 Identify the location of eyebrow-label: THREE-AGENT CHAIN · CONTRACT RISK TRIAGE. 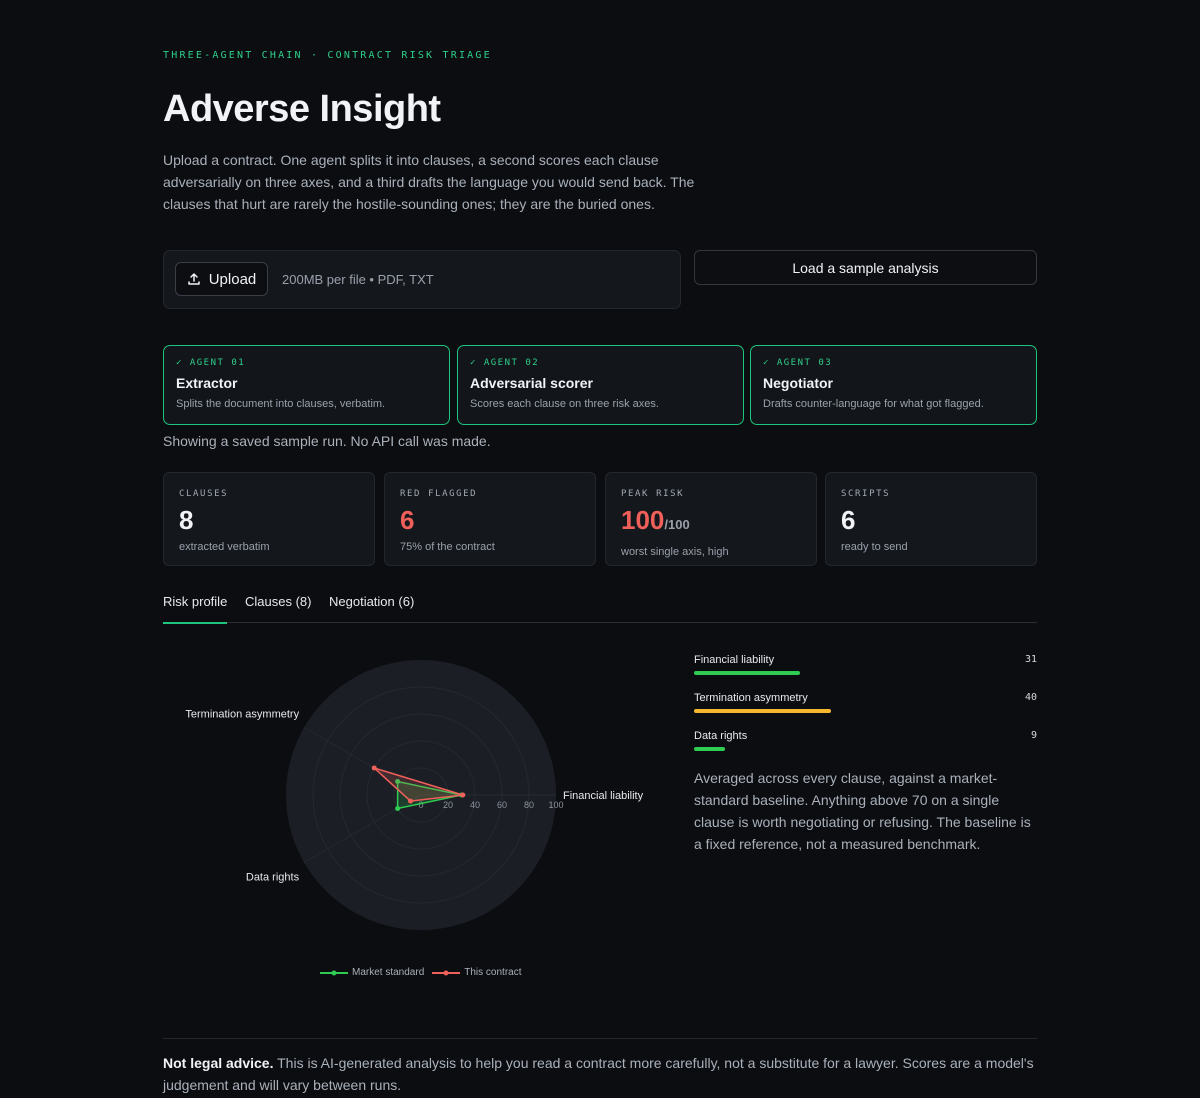
(327, 55).